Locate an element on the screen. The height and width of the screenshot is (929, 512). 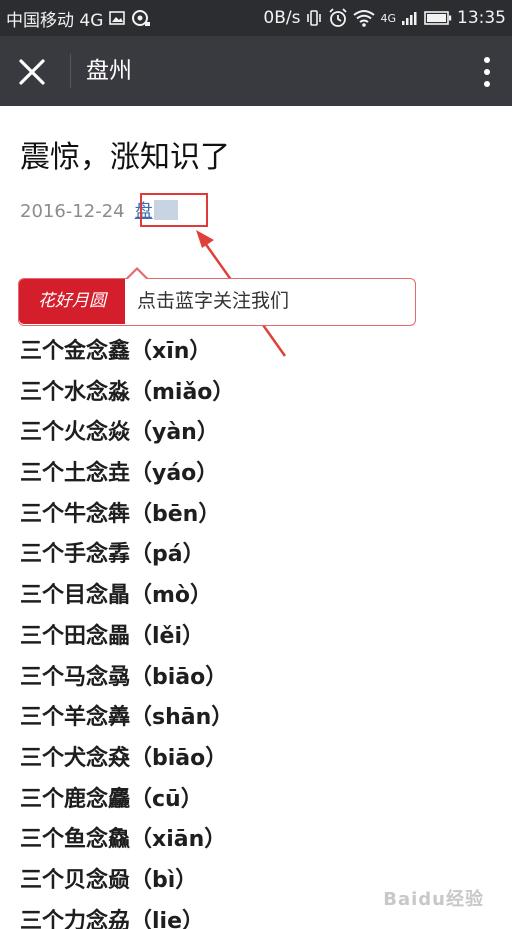
list-item: 三个金念鑫（xīn） is located at coordinates (116, 351).